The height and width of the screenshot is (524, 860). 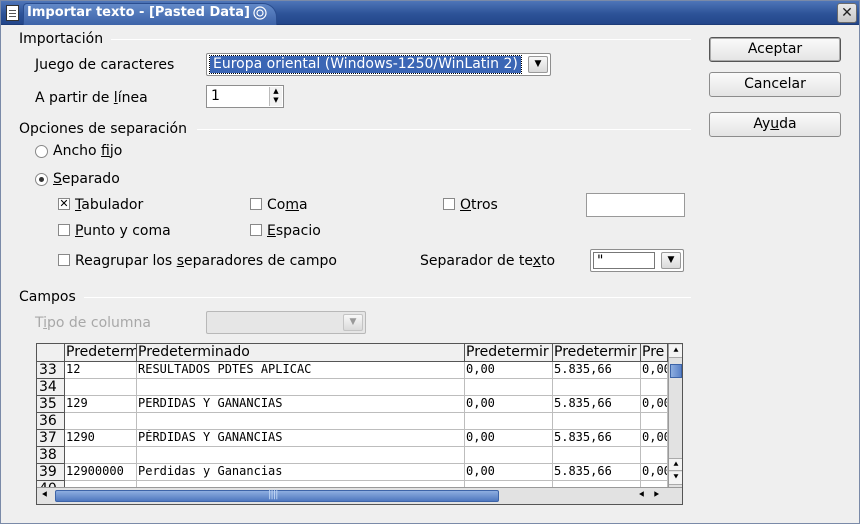 What do you see at coordinates (105, 65) in the screenshot?
I see `charset-label: Juego de caracteres` at bounding box center [105, 65].